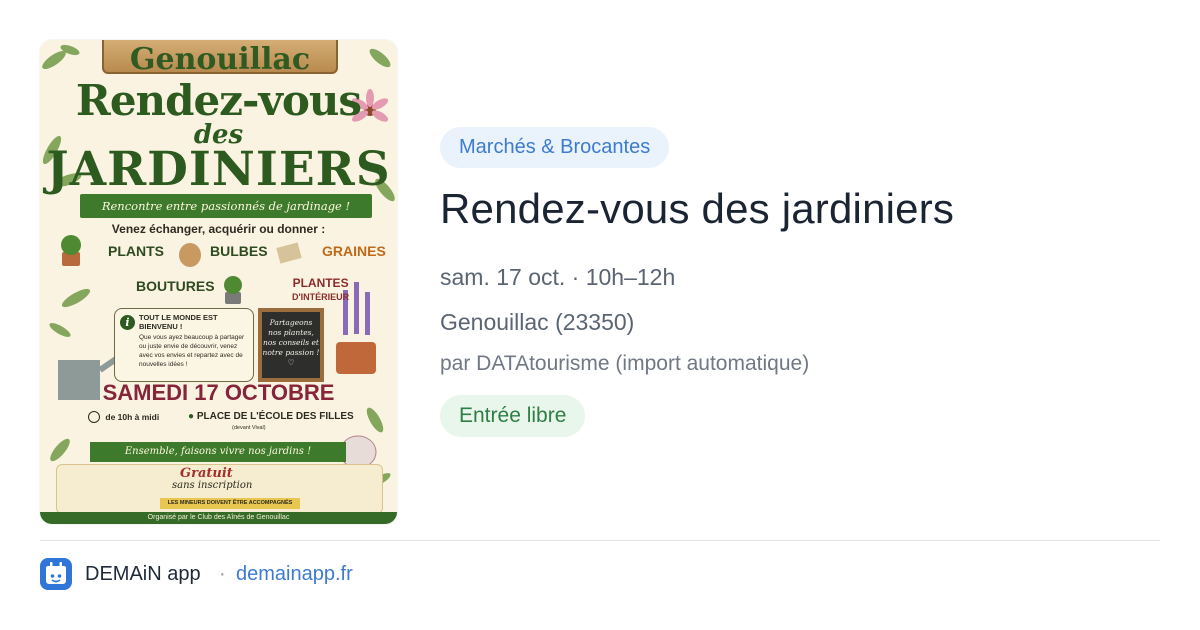 This screenshot has height=630, width=1200. I want to click on event-datetime: sam. 17 oct. · 10h–12h, so click(558, 277).